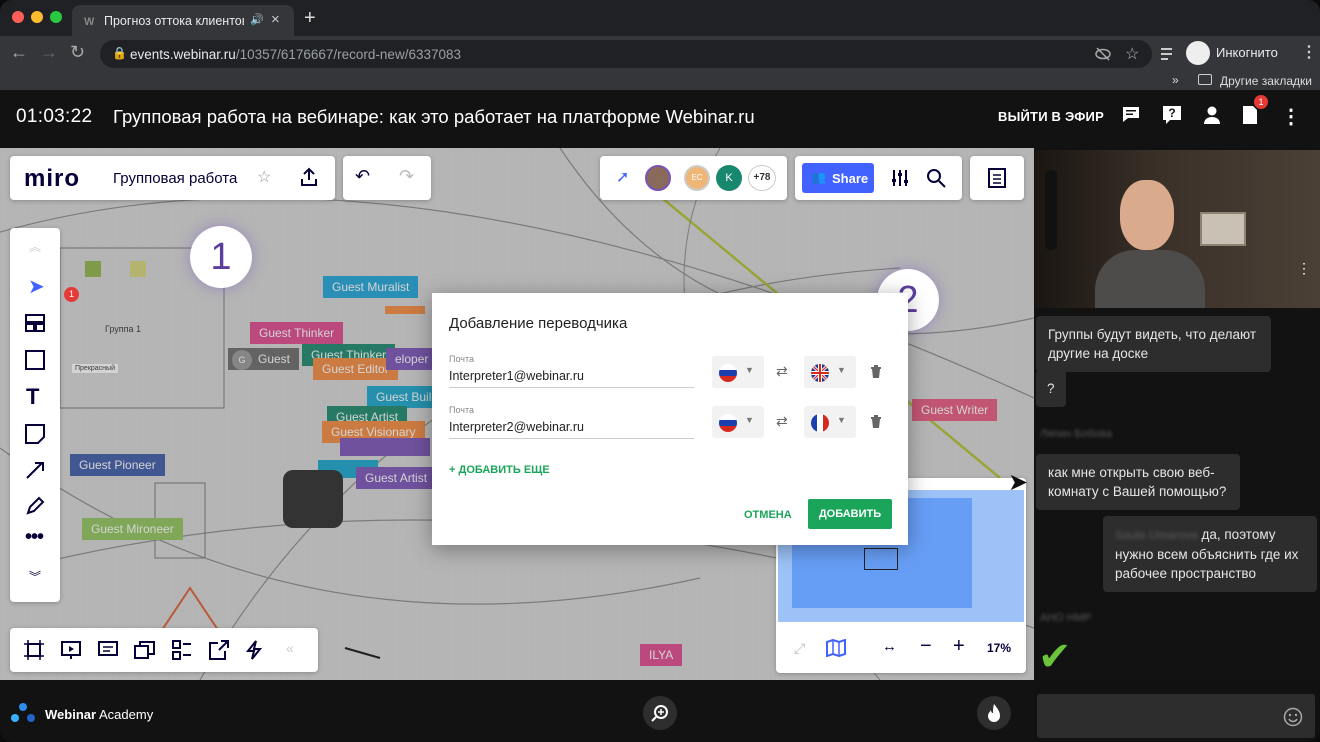 The height and width of the screenshot is (742, 1320). I want to click on email-label: Почта, so click(461, 359).